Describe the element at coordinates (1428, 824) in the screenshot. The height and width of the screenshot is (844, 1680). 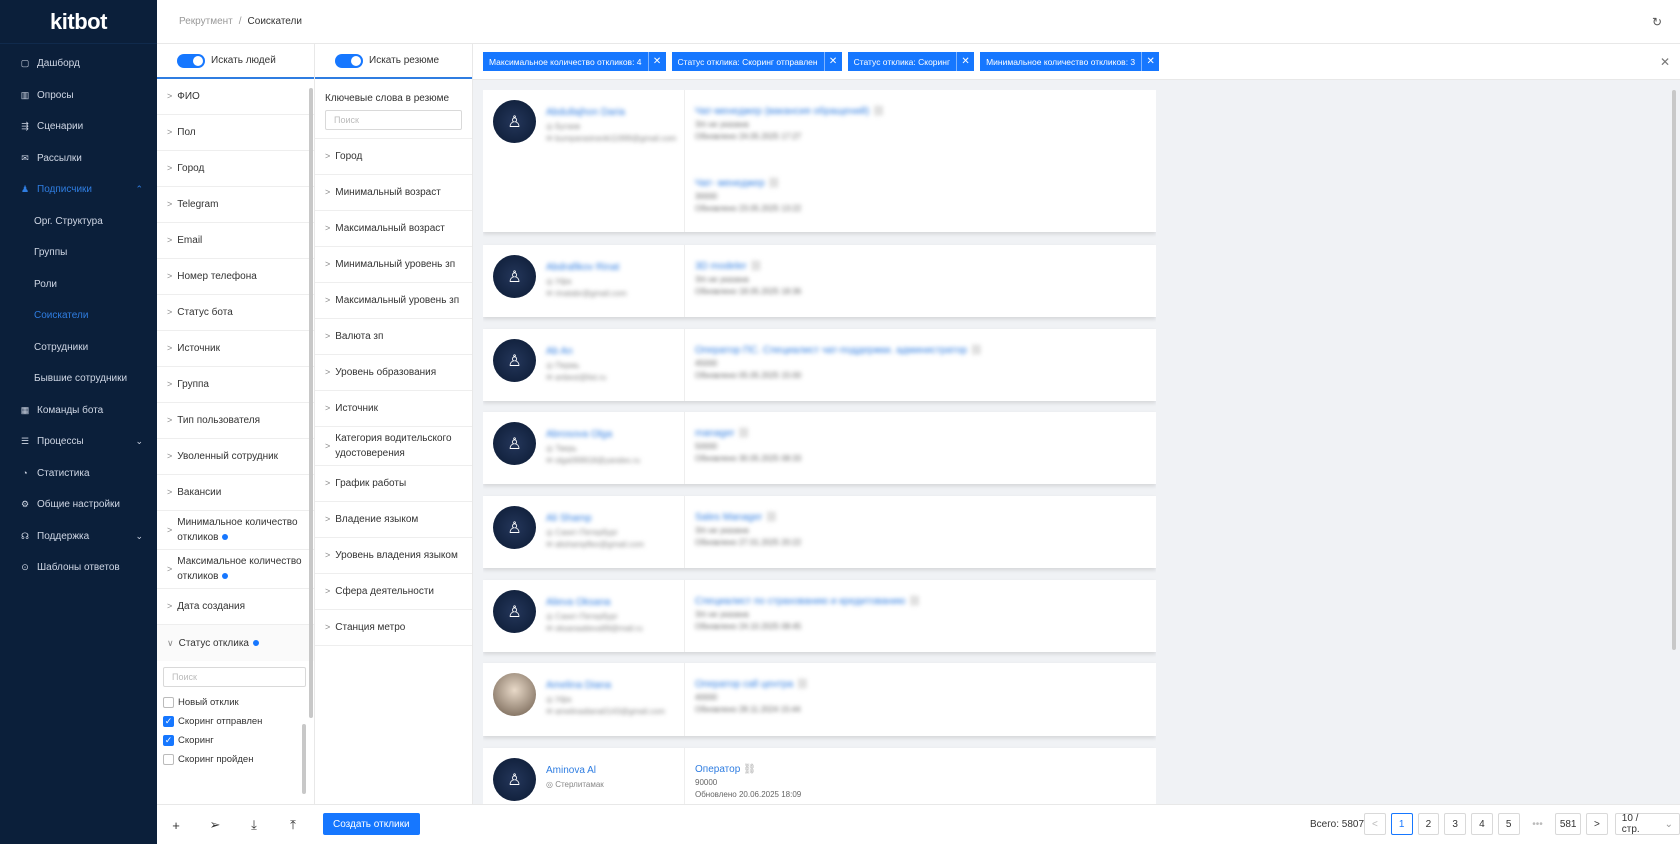
I see `page-button: 2` at that location.